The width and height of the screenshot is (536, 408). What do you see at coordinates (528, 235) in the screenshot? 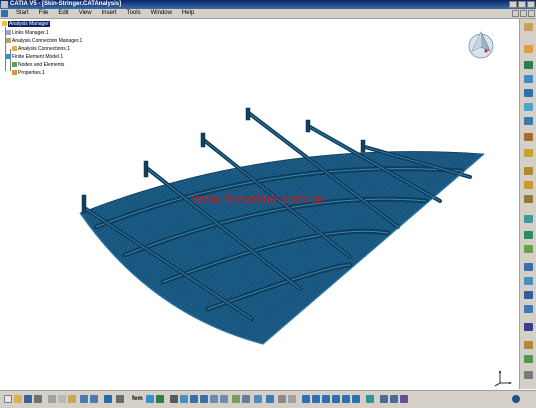
I see `connection-icon` at bounding box center [528, 235].